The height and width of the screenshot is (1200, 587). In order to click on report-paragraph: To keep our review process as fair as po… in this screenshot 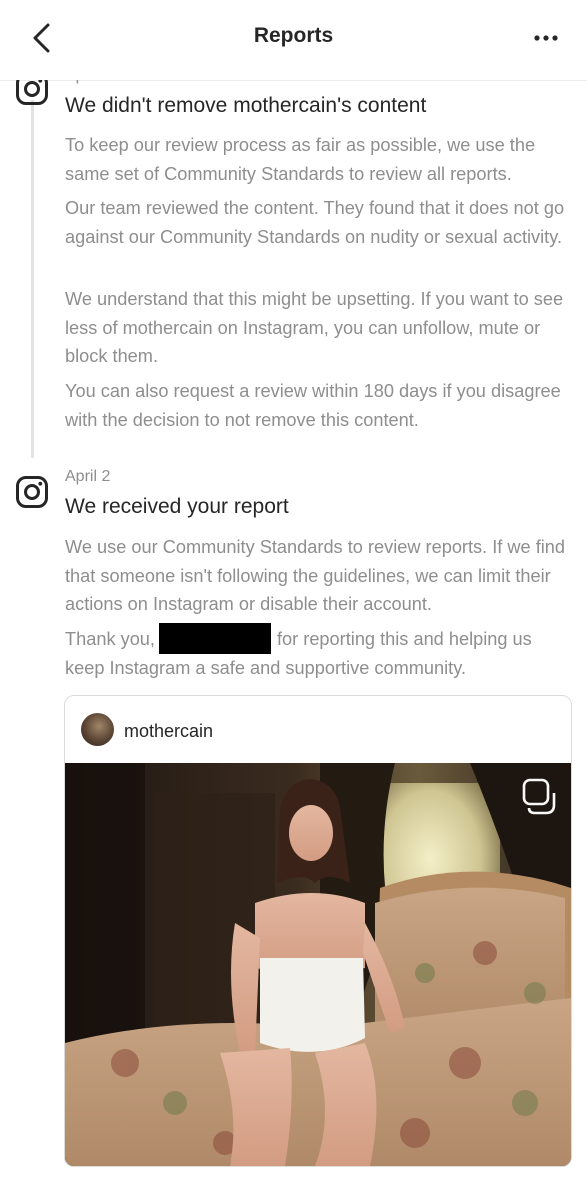, I will do `click(300, 159)`.